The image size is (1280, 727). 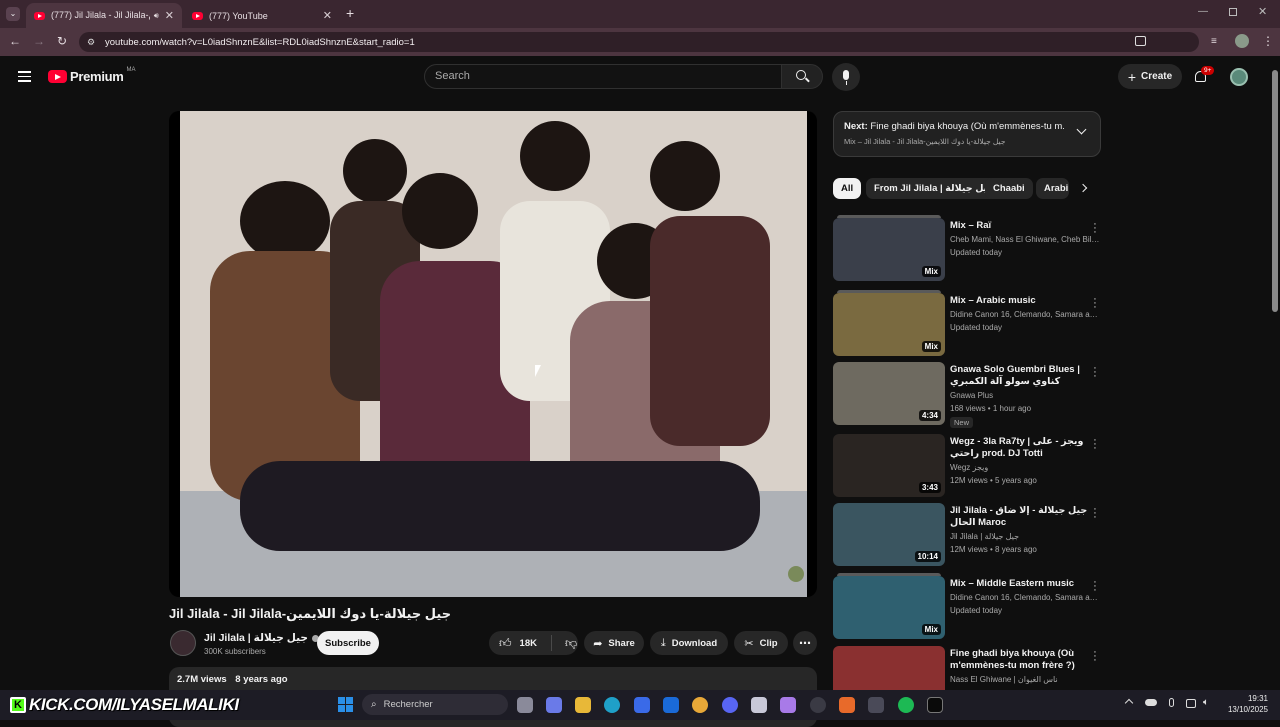 What do you see at coordinates (889, 534) in the screenshot?
I see `video-thumbnail: 10:14` at bounding box center [889, 534].